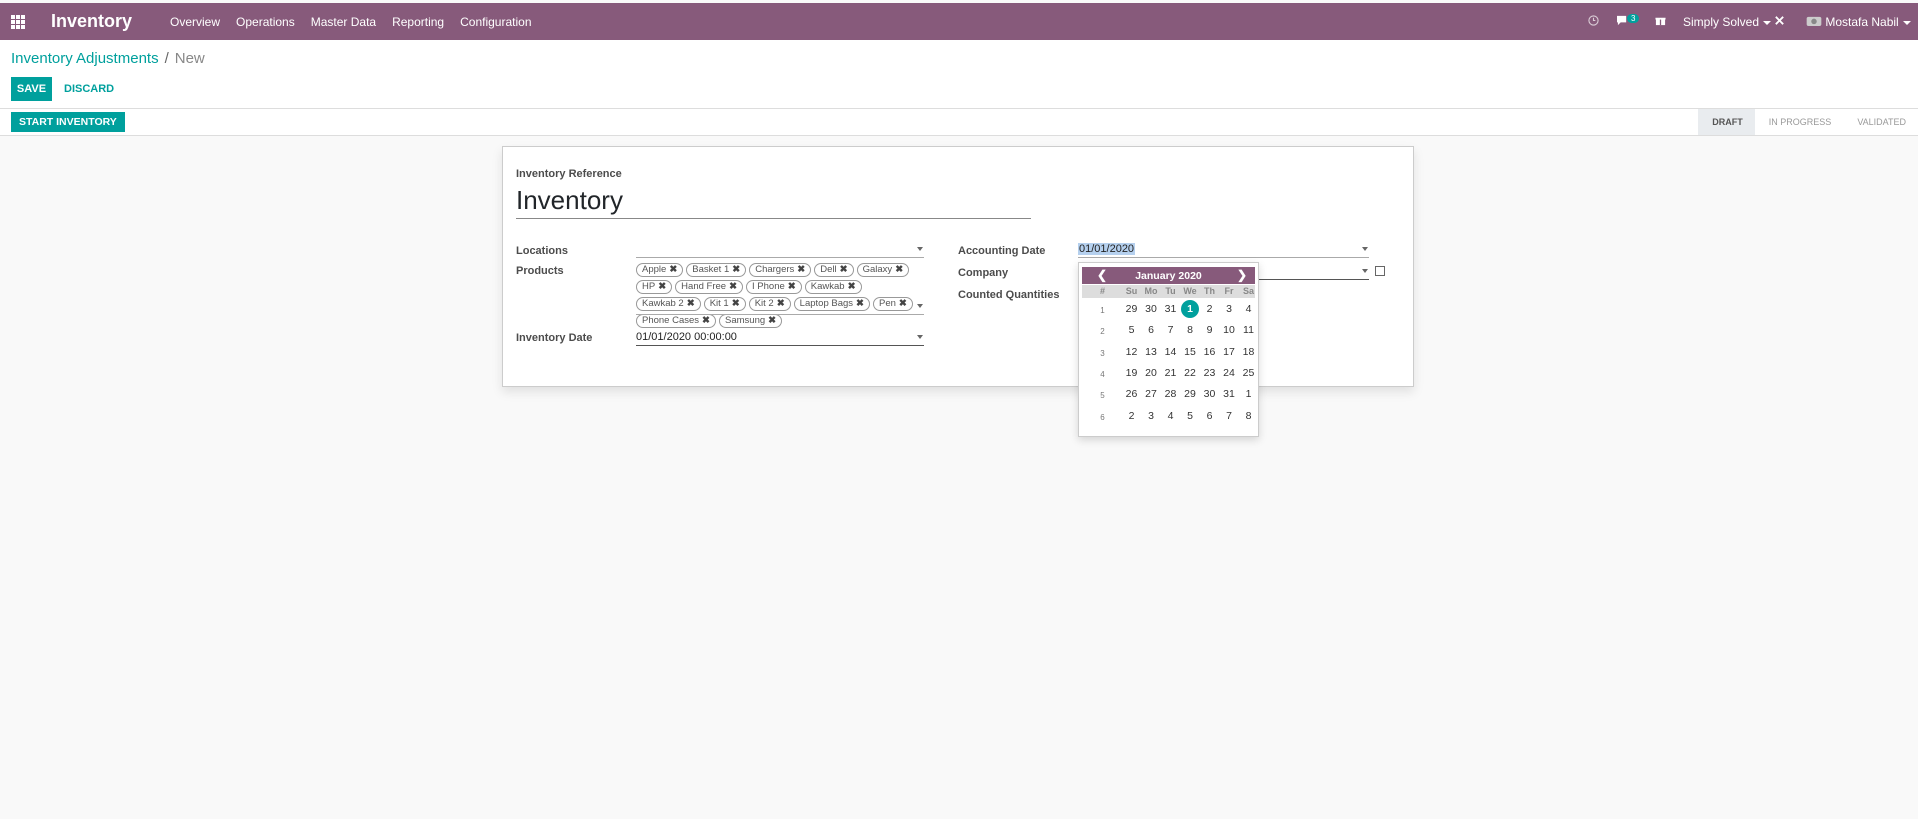  Describe the element at coordinates (780, 309) in the screenshot. I see `products-input` at that location.